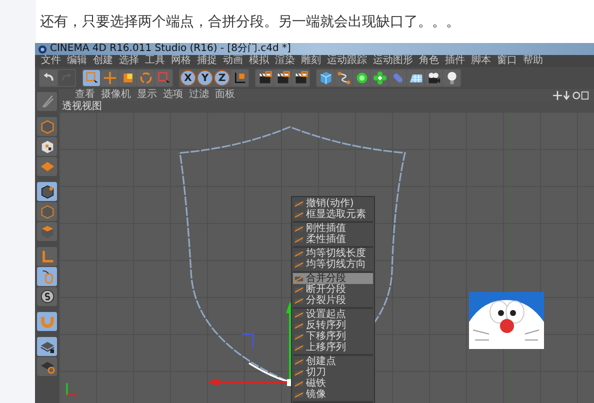 Image resolution: width=594 pixels, height=403 pixels. Describe the element at coordinates (207, 61) in the screenshot. I see `menu-item: 捕捉` at that location.